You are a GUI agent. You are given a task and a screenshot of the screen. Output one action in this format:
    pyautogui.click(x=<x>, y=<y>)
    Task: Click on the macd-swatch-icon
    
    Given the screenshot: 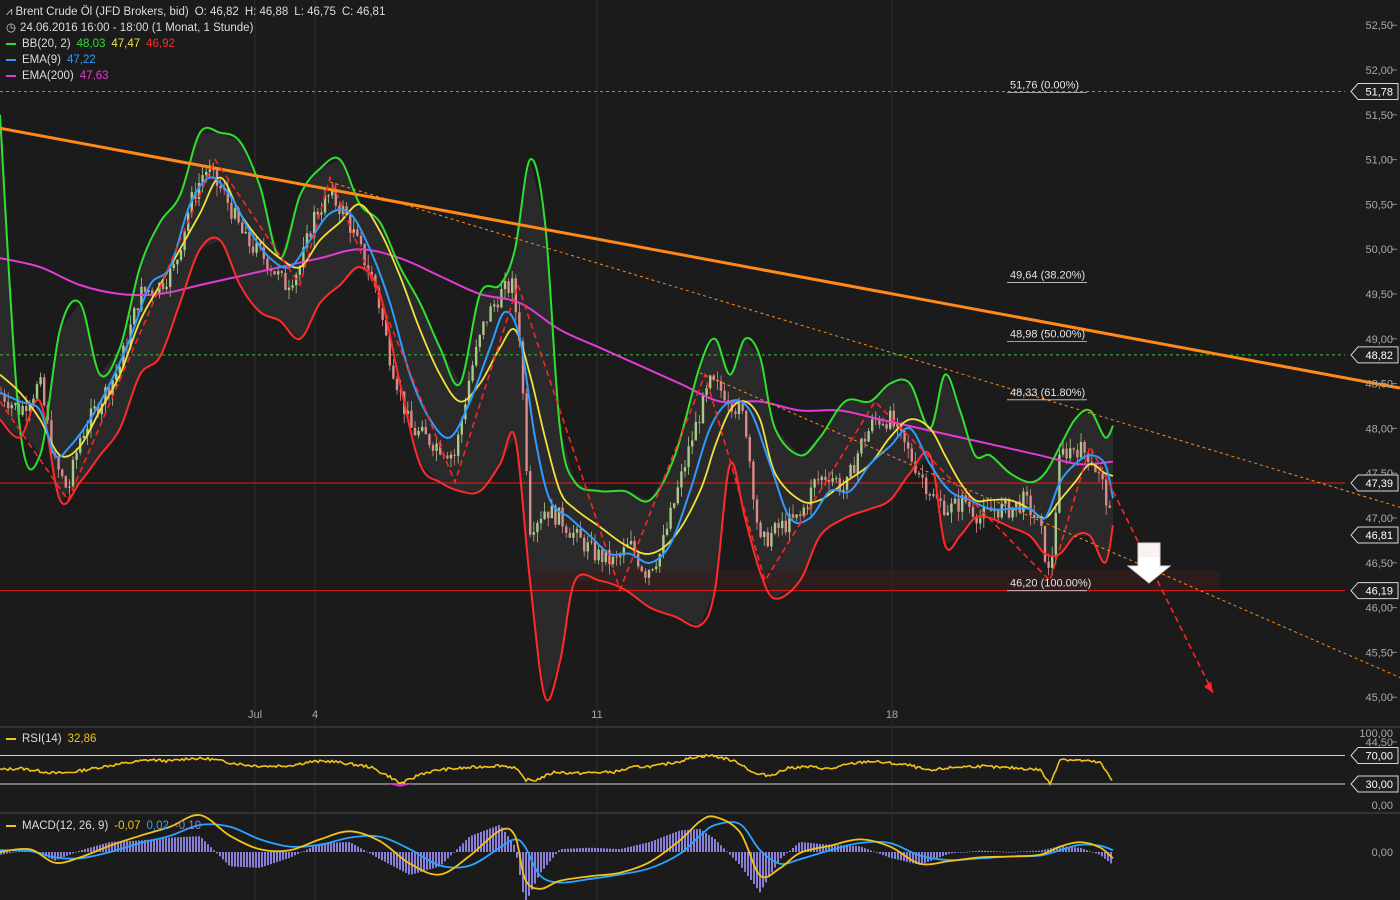 What is the action you would take?
    pyautogui.click(x=11, y=825)
    